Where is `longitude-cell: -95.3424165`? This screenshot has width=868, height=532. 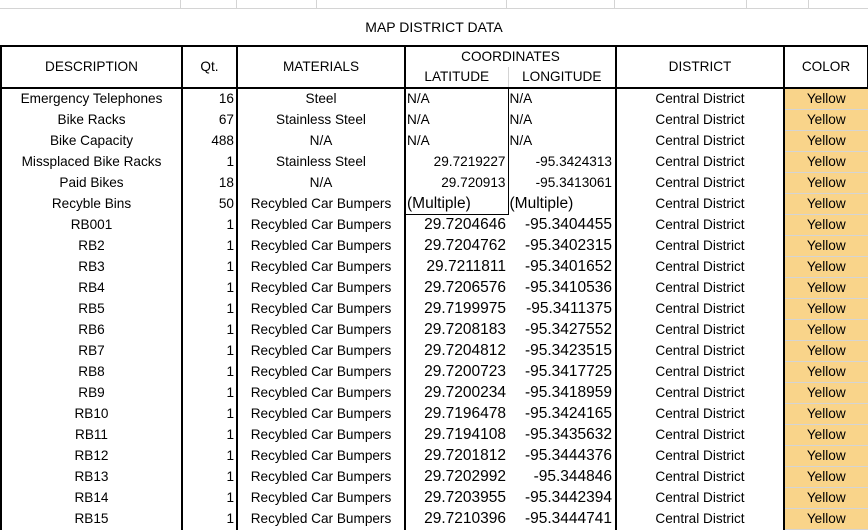 longitude-cell: -95.3424165 is located at coordinates (562, 414).